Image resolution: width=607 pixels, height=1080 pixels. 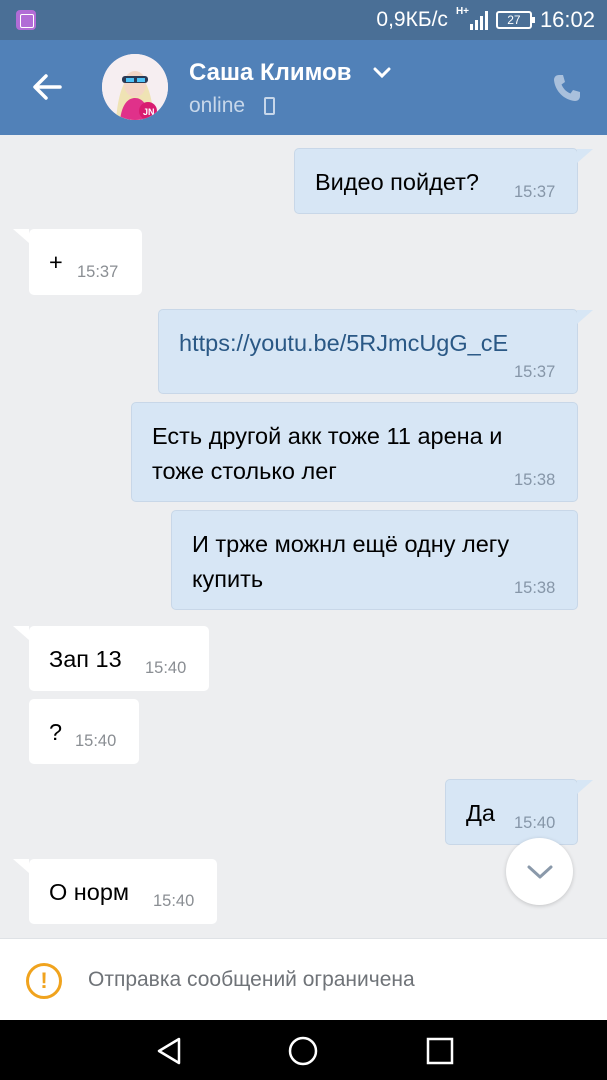 I want to click on nav-home-icon, so click(x=303, y=1051).